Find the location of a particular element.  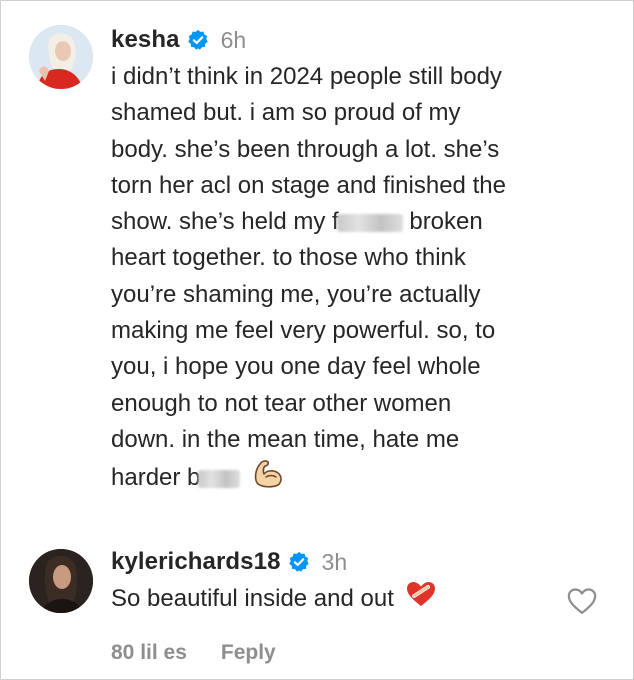

comment-line: enough to not tear other women is located at coordinates (281, 403).